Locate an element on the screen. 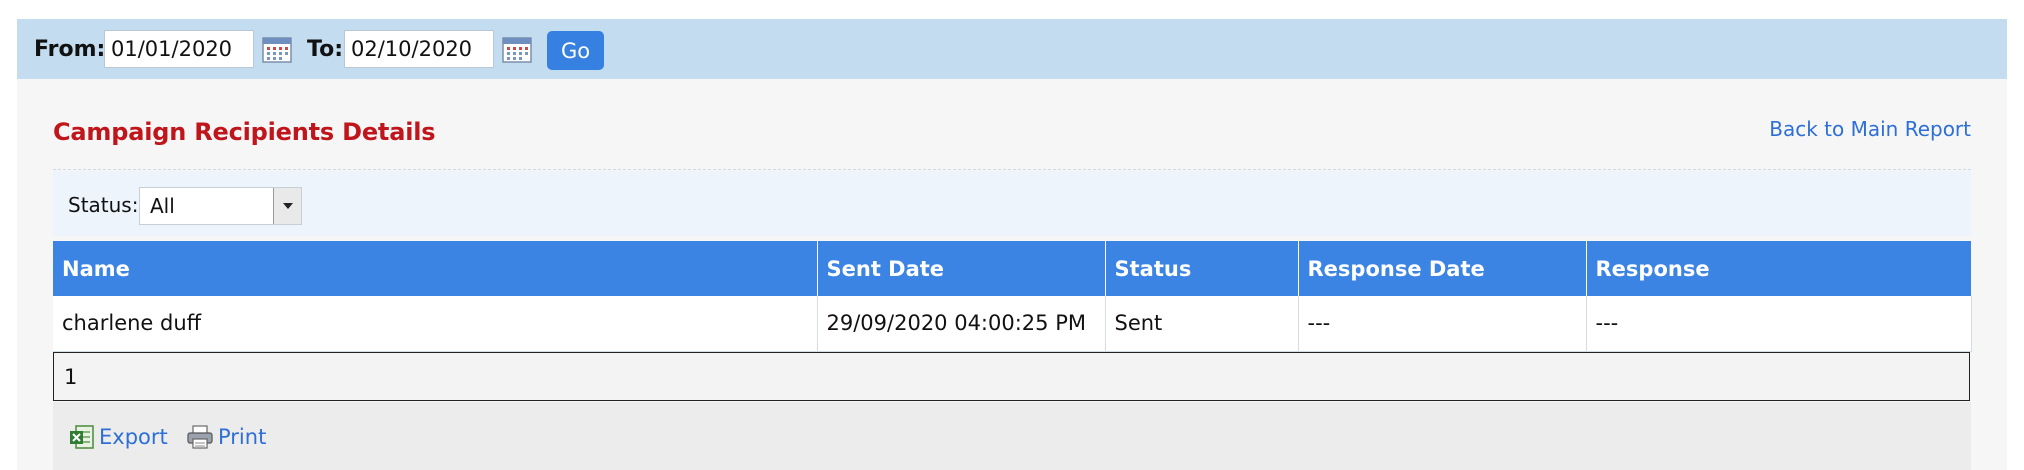 The image size is (2024, 470). print-label: Print is located at coordinates (242, 437).